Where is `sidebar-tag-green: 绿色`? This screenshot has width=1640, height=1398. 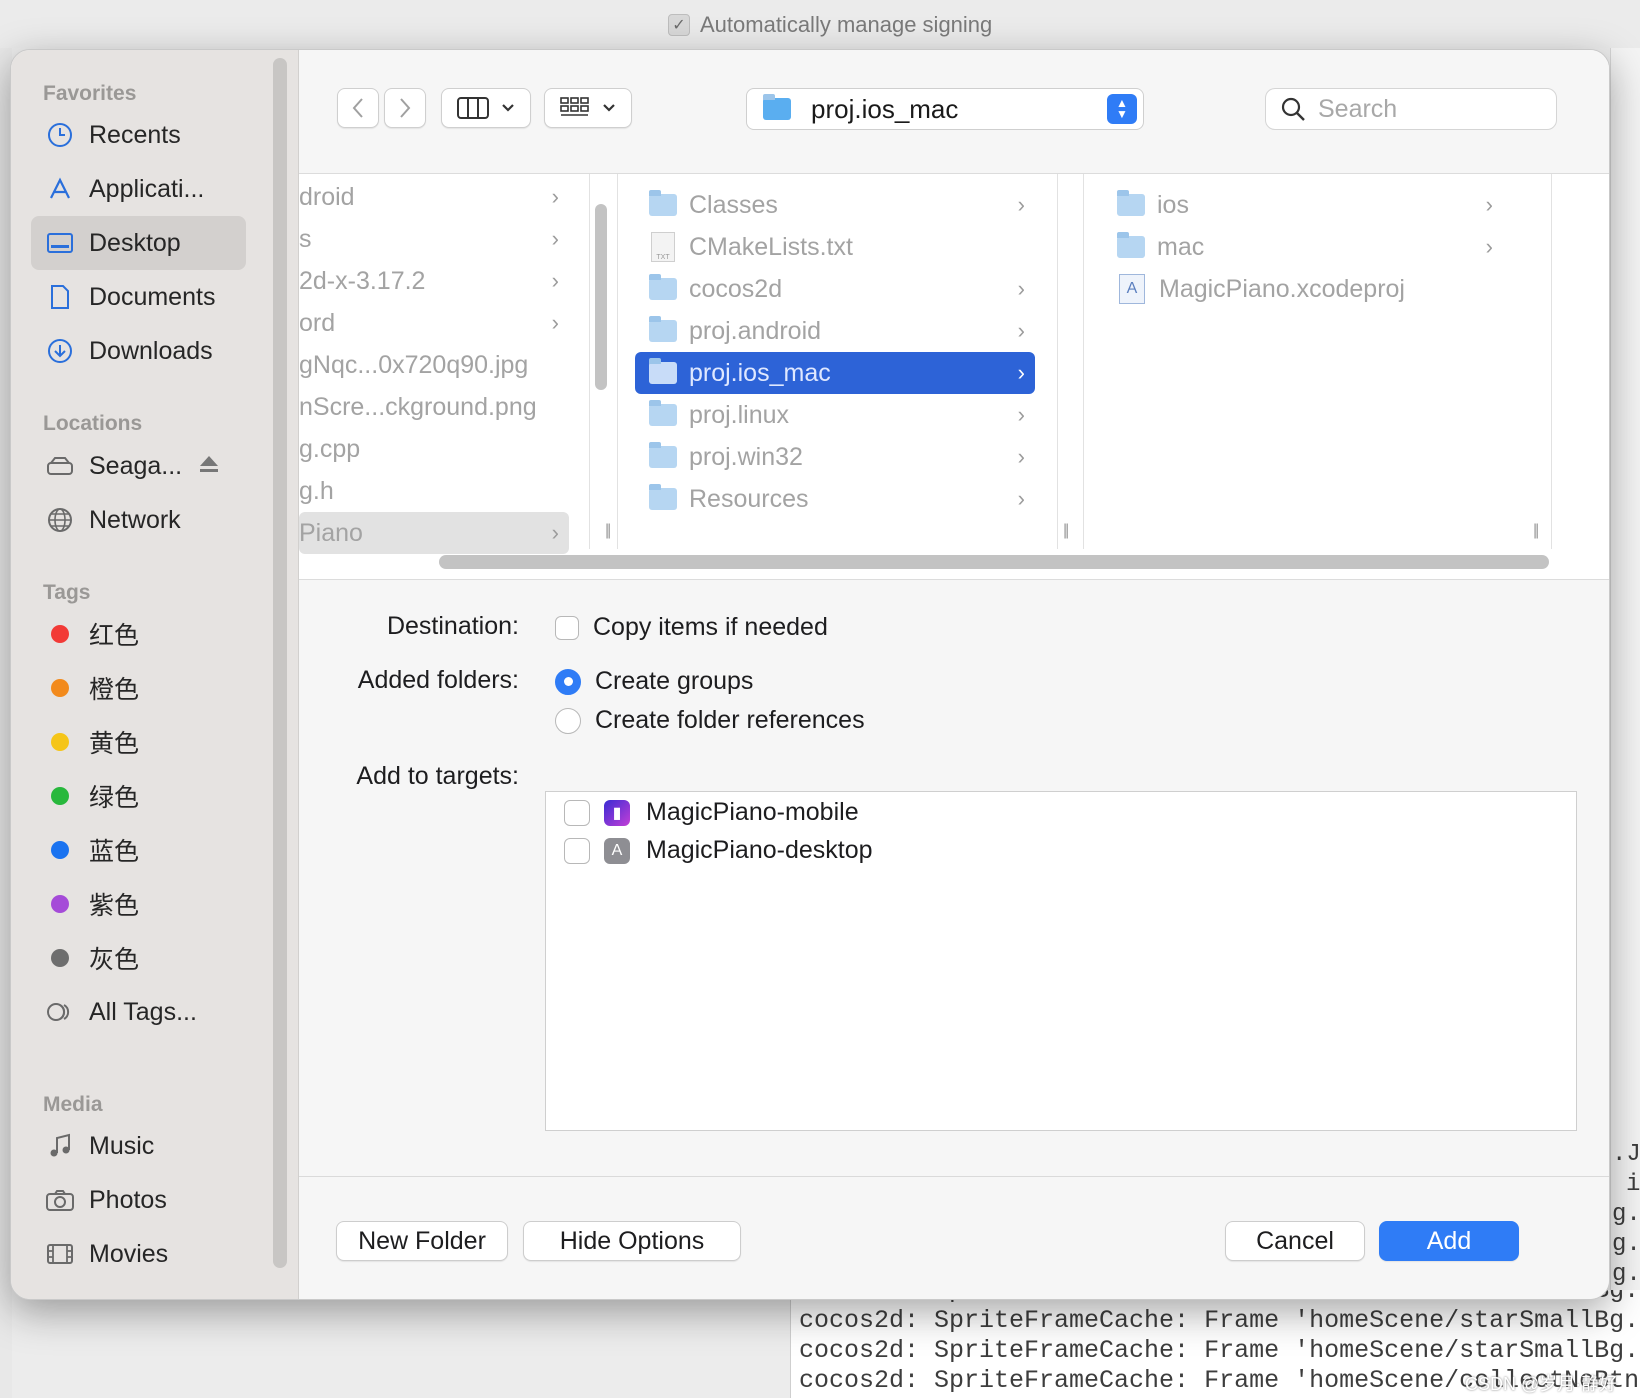
sidebar-tag-green: 绿色 is located at coordinates (138, 796).